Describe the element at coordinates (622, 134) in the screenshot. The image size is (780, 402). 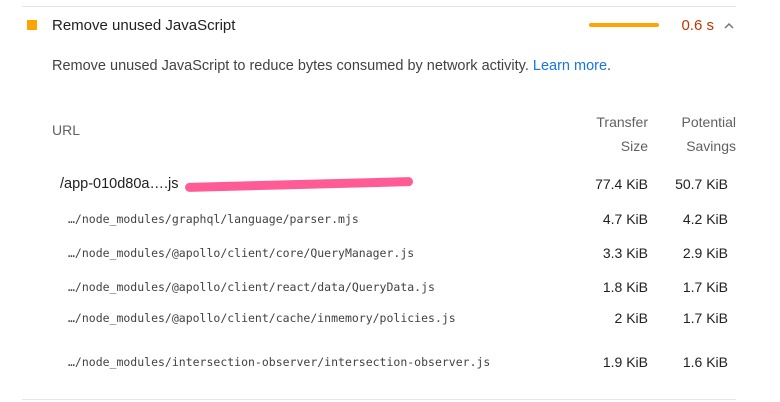
I see `column-header-transfer-size: Transfer Size` at that location.